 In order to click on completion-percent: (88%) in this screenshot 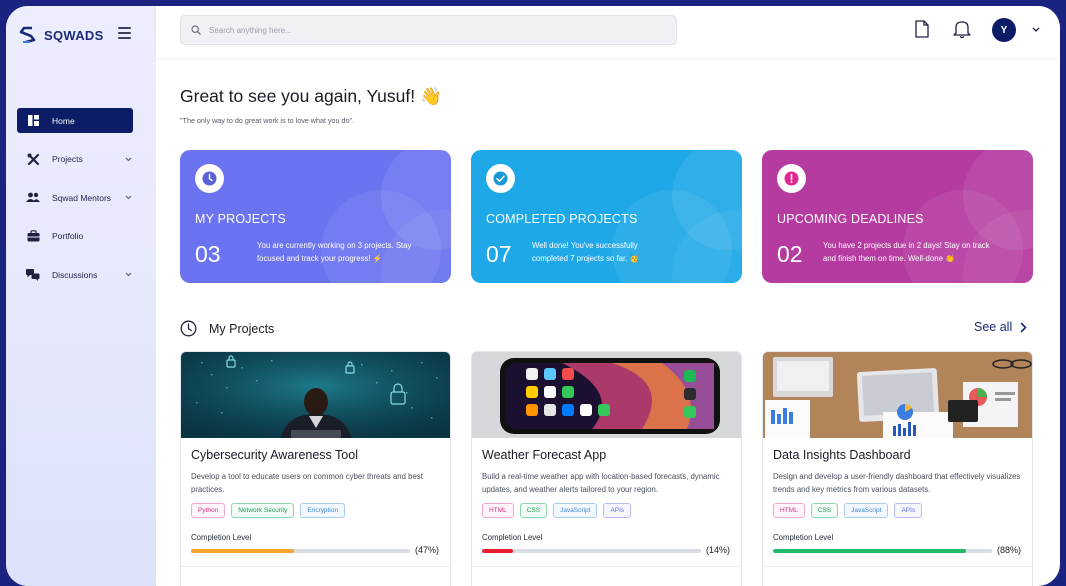, I will do `click(1009, 550)`.